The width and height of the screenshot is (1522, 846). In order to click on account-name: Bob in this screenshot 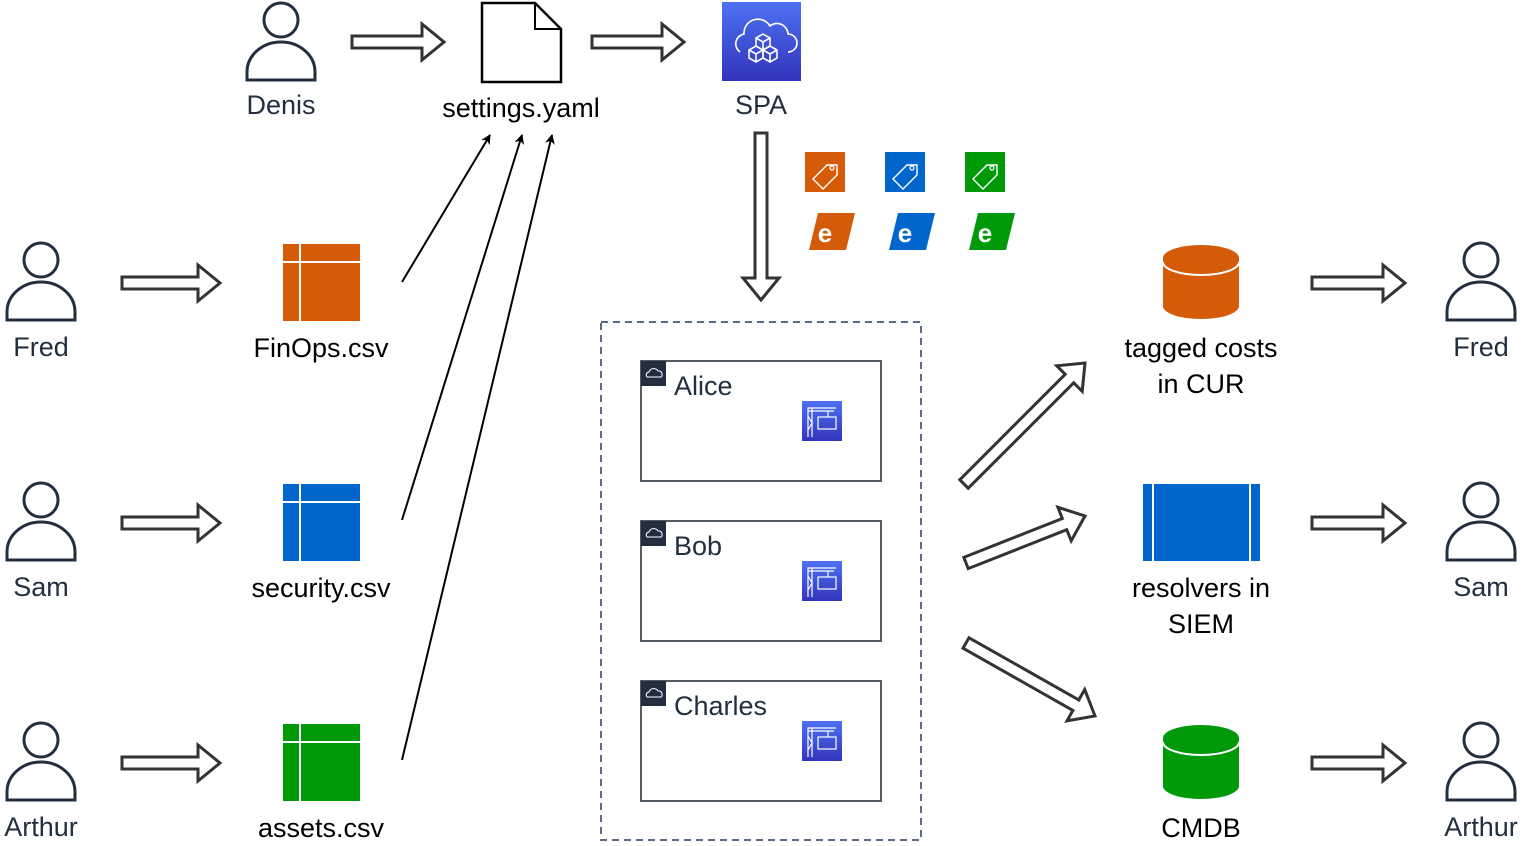, I will do `click(698, 546)`.